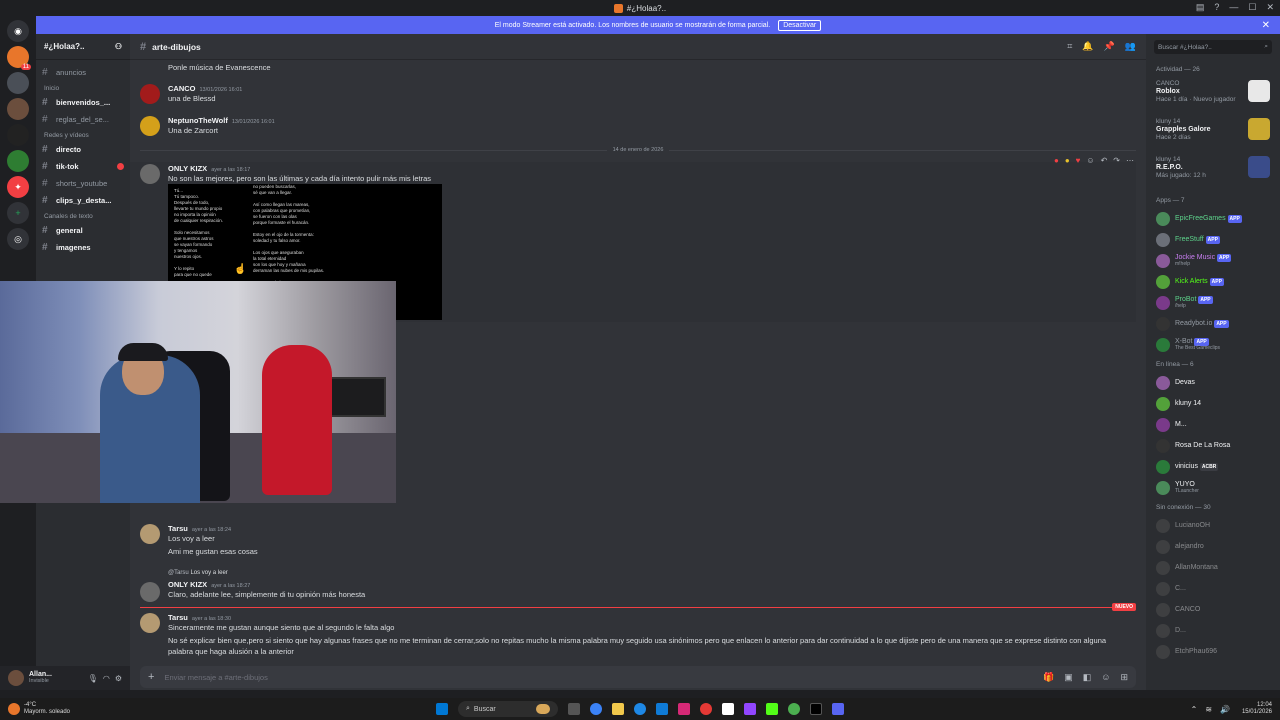 This screenshot has height=720, width=1280. What do you see at coordinates (83, 247) in the screenshot?
I see `channel-imagenes: # imagenes` at bounding box center [83, 247].